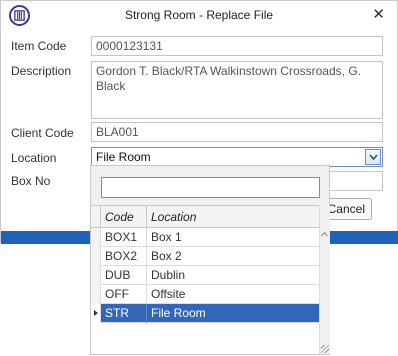 The width and height of the screenshot is (398, 356). I want to click on cell-location: File Room, so click(178, 313).